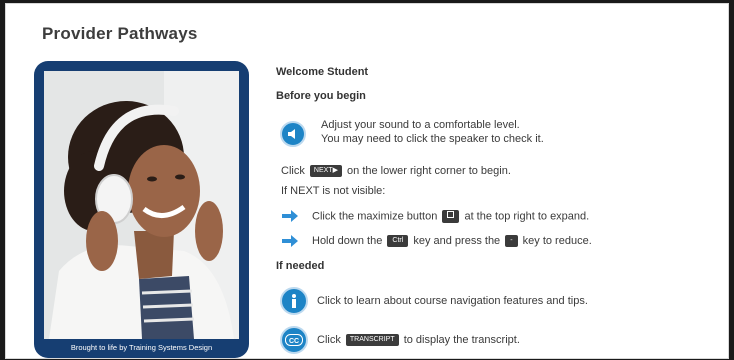 The image size is (734, 360). Describe the element at coordinates (527, 216) in the screenshot. I see `maximize-suffix: at the top right to expand.` at that location.